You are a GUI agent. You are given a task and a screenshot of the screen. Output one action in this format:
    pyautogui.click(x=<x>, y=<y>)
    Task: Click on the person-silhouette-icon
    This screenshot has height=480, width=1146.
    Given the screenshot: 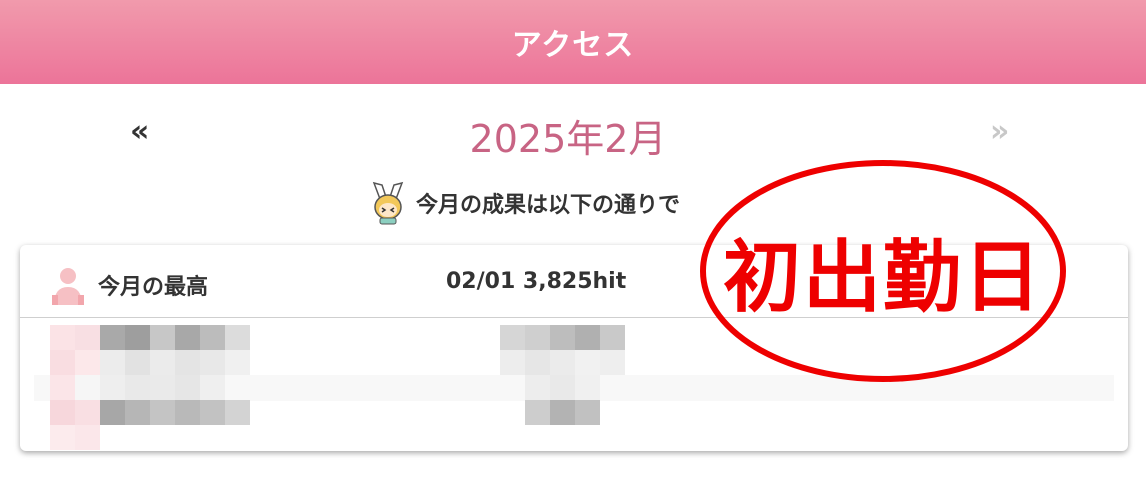 What is the action you would take?
    pyautogui.click(x=68, y=286)
    